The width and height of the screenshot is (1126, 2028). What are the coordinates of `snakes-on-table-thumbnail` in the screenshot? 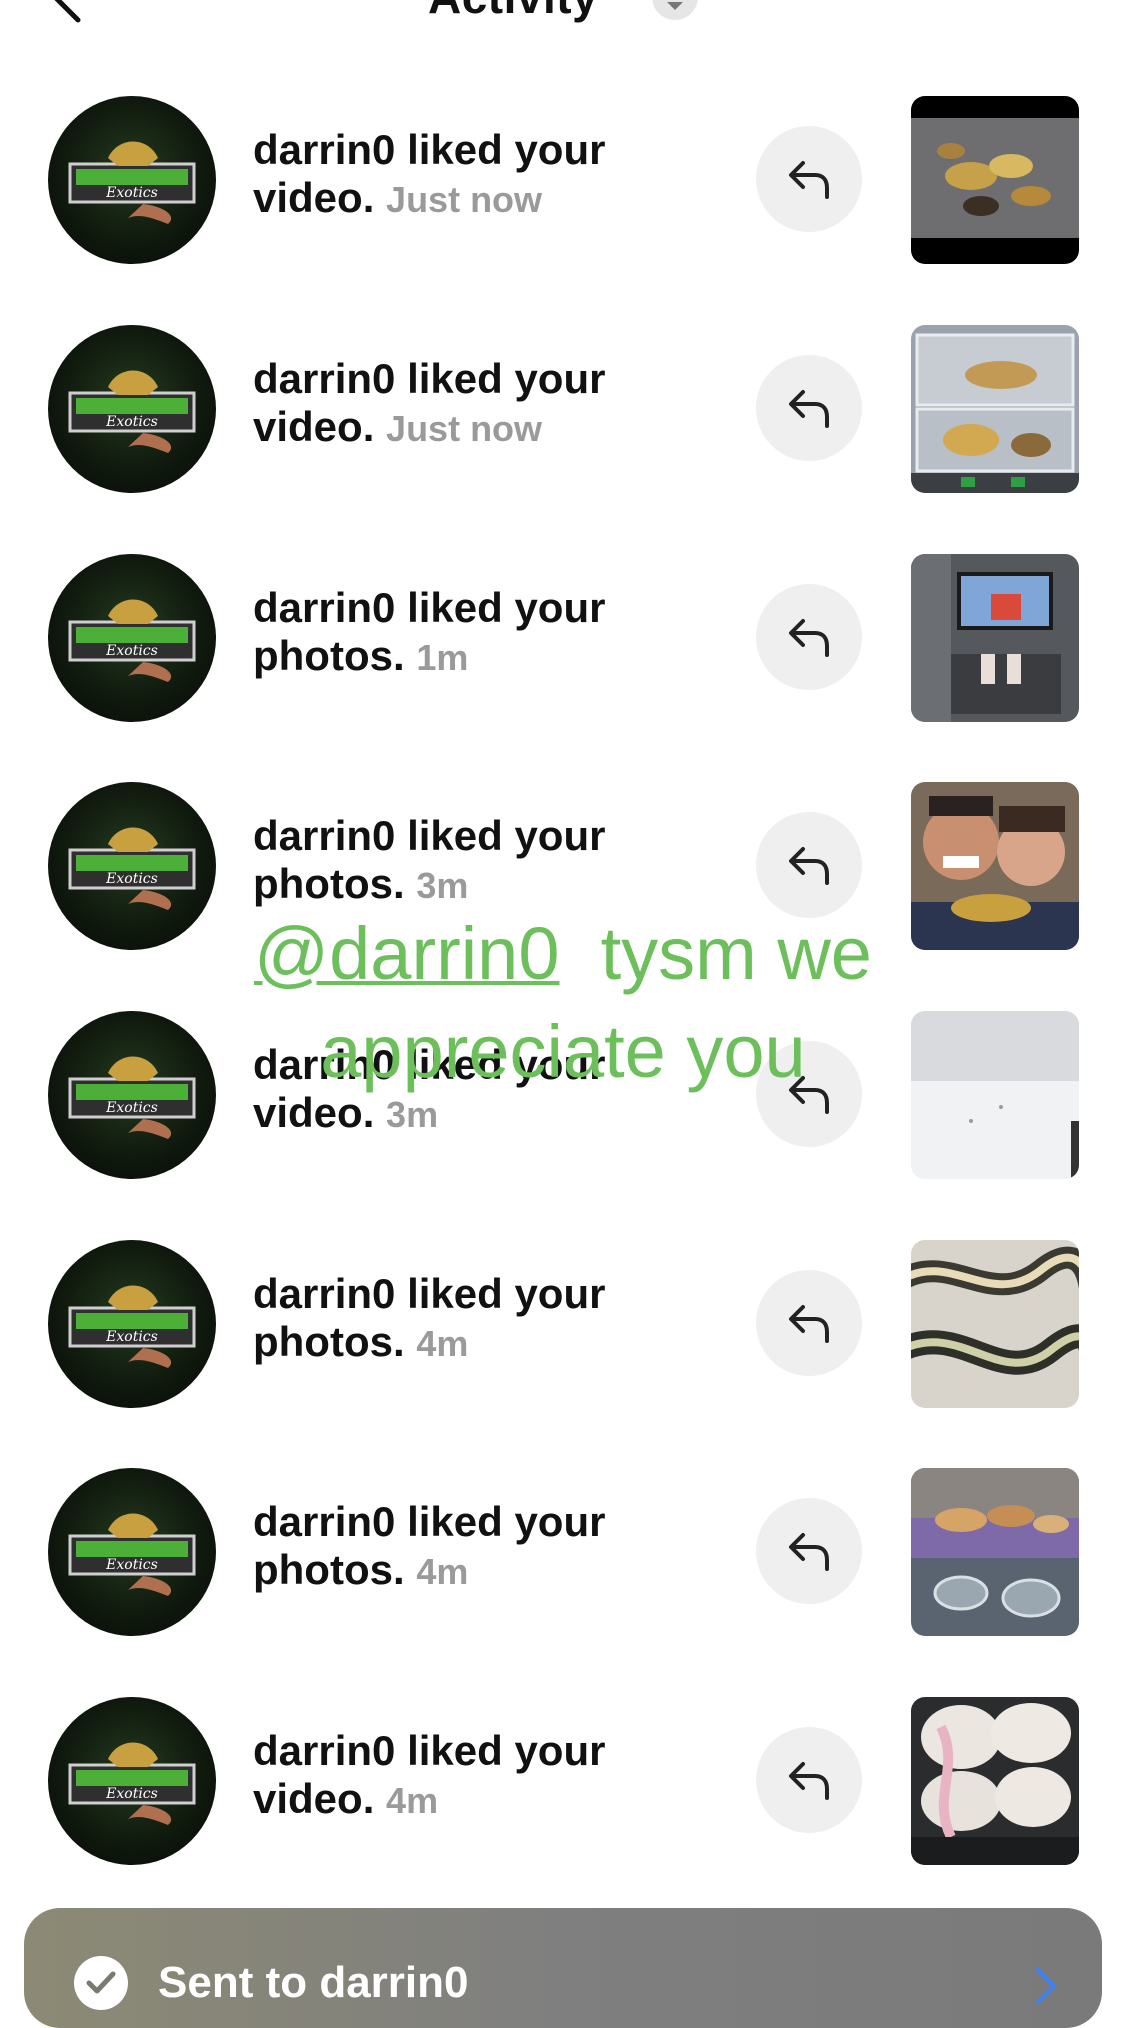 It's located at (995, 1552).